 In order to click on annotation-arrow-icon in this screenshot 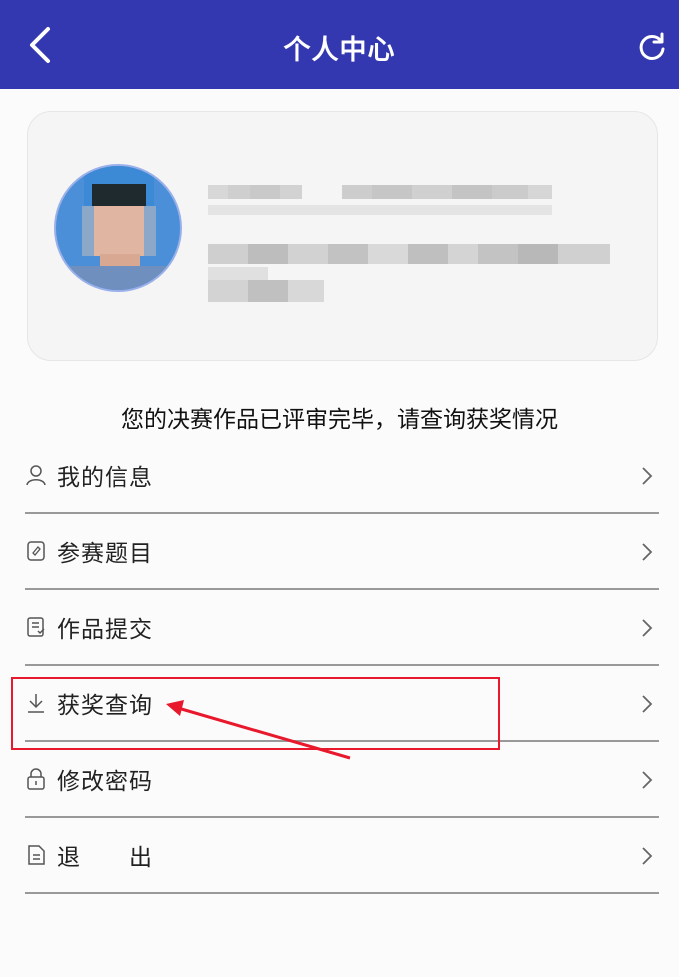, I will do `click(258, 730)`.